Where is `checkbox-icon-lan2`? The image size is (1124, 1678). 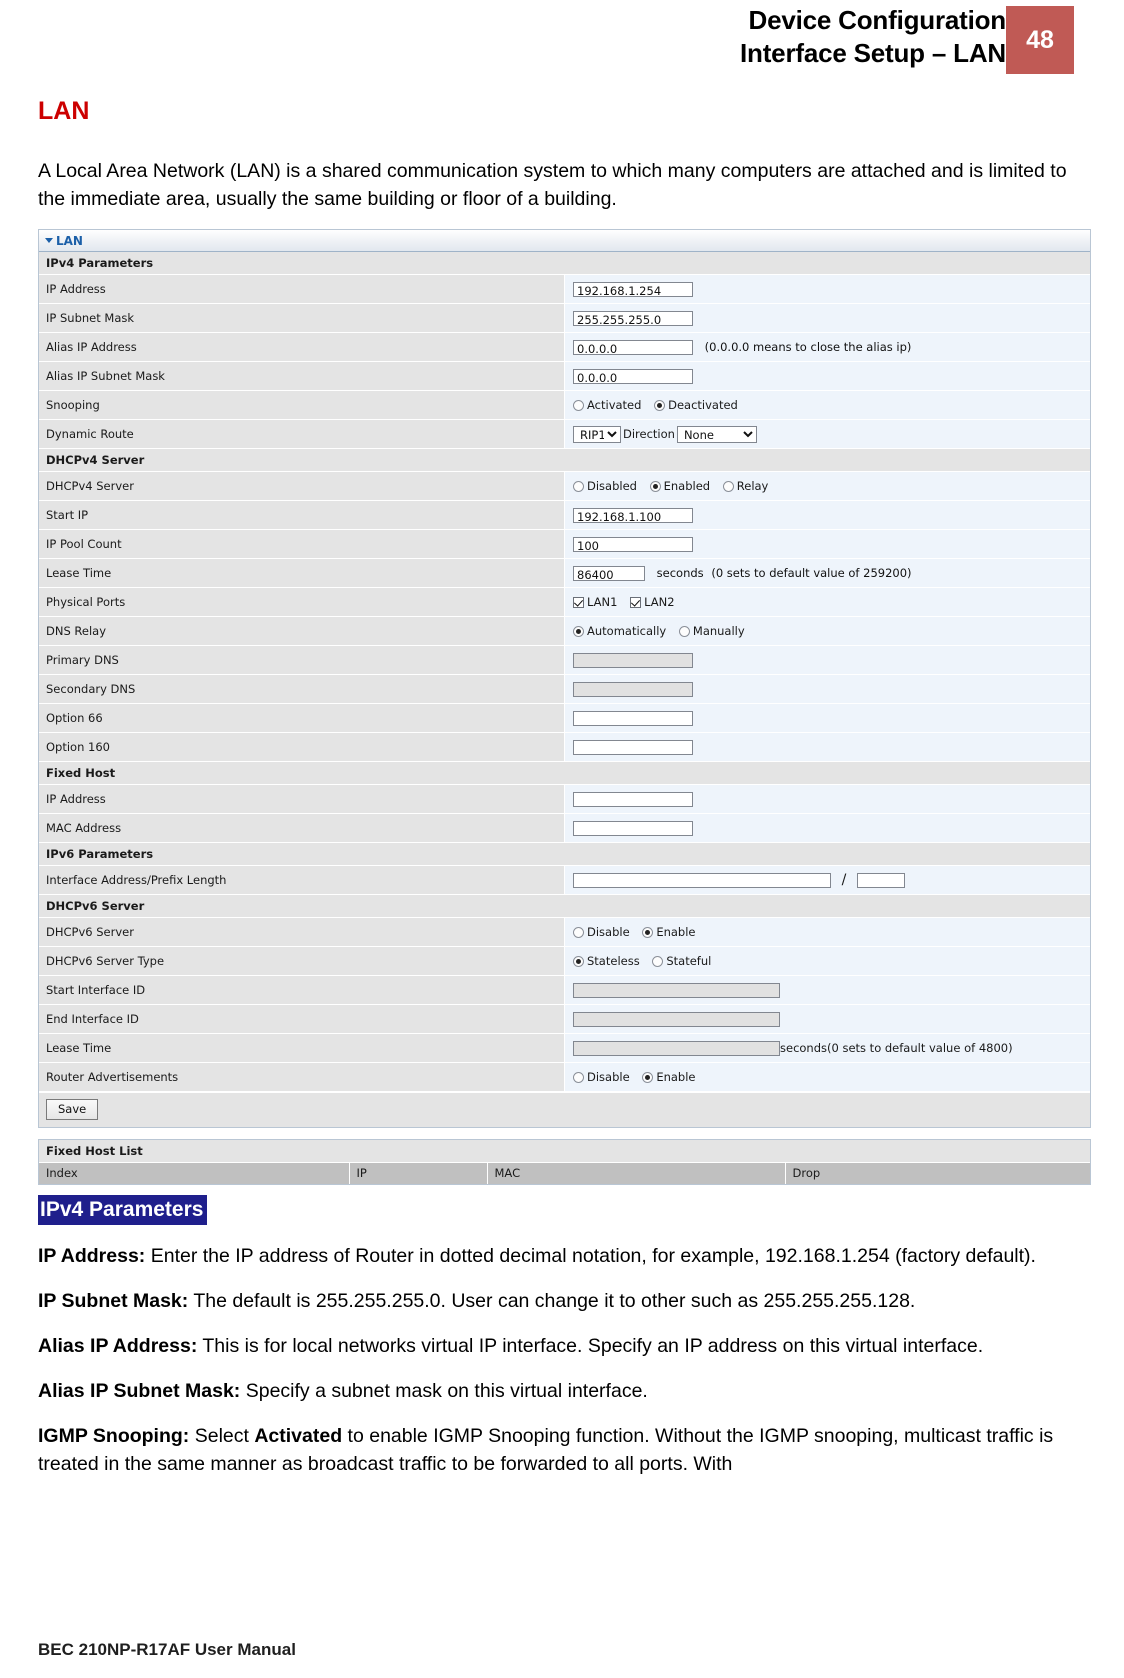 checkbox-icon-lan2 is located at coordinates (636, 603).